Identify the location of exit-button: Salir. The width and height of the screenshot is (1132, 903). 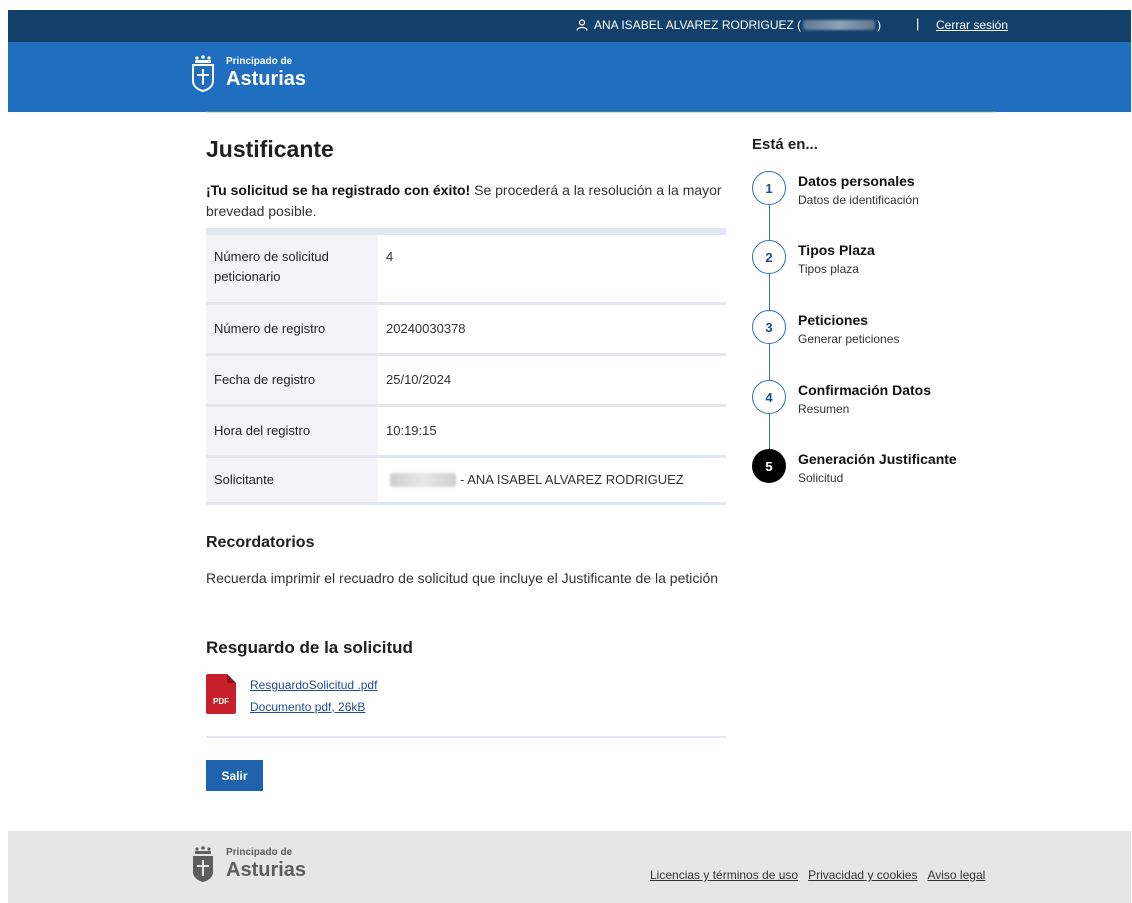
(234, 775).